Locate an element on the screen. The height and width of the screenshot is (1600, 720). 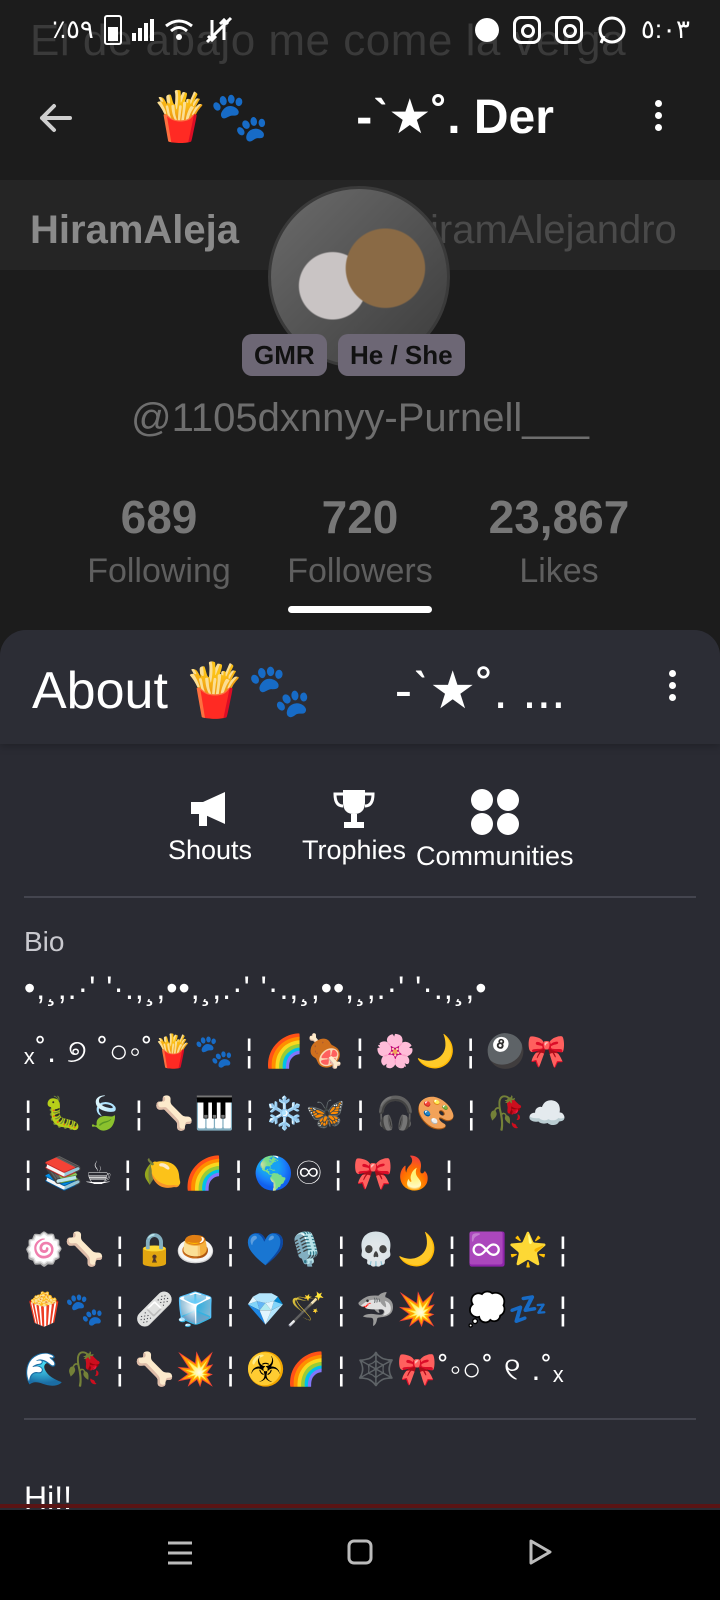
about-title-text: About 🍟🐾 is located at coordinates (172, 691).